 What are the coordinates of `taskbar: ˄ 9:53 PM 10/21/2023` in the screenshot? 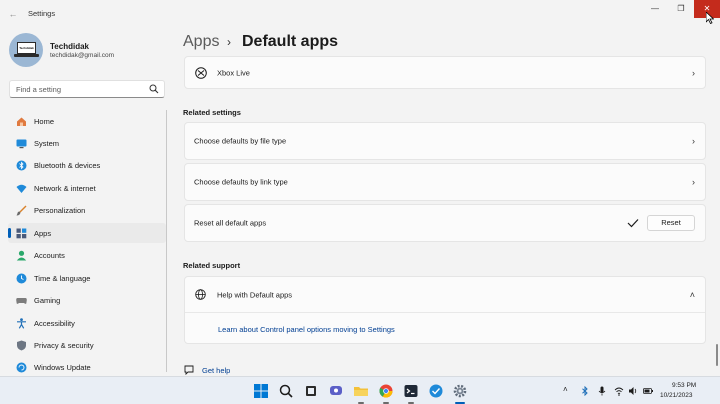 It's located at (360, 390).